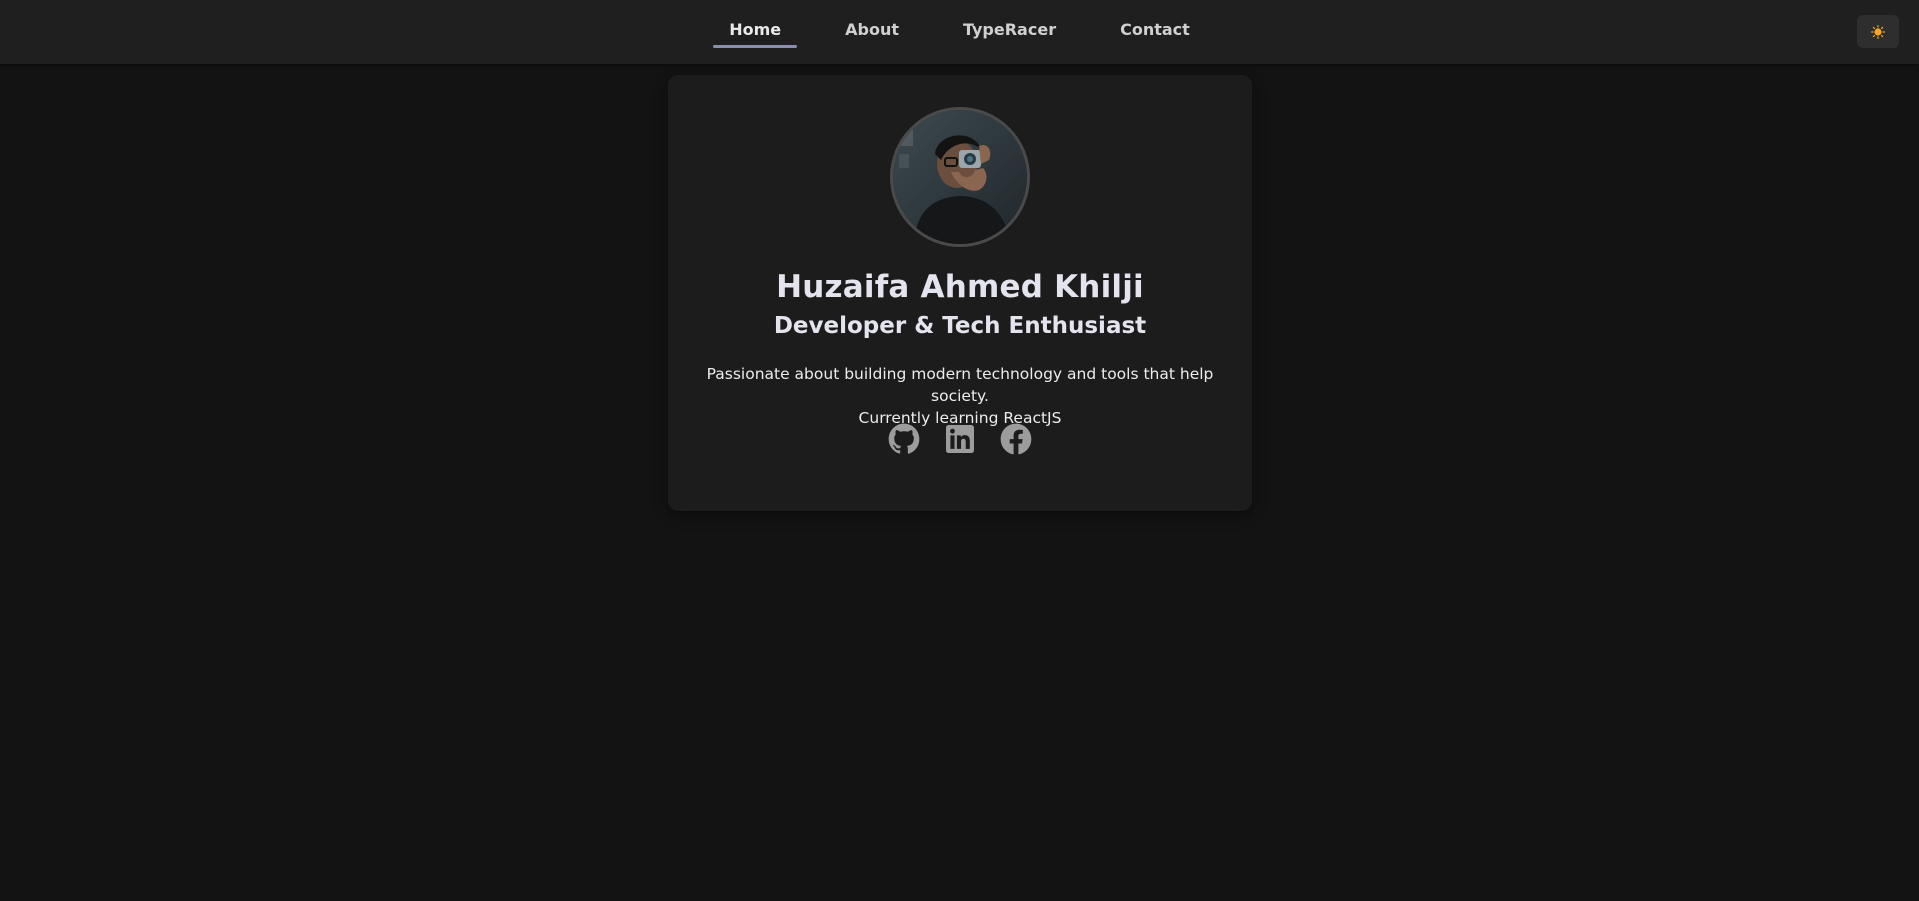 The image size is (1919, 901). I want to click on nav-link-label: About, so click(872, 29).